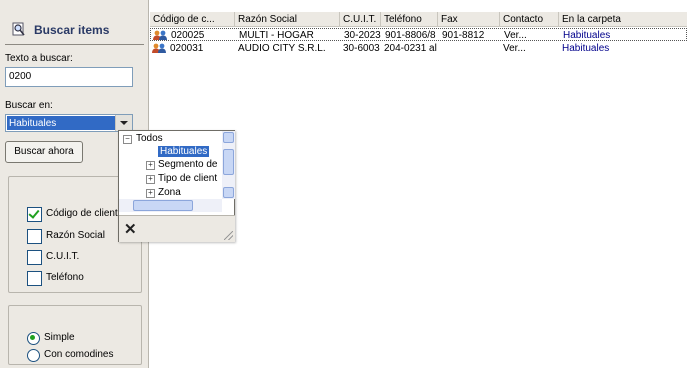  I want to click on cell-code: 020031, so click(187, 48).